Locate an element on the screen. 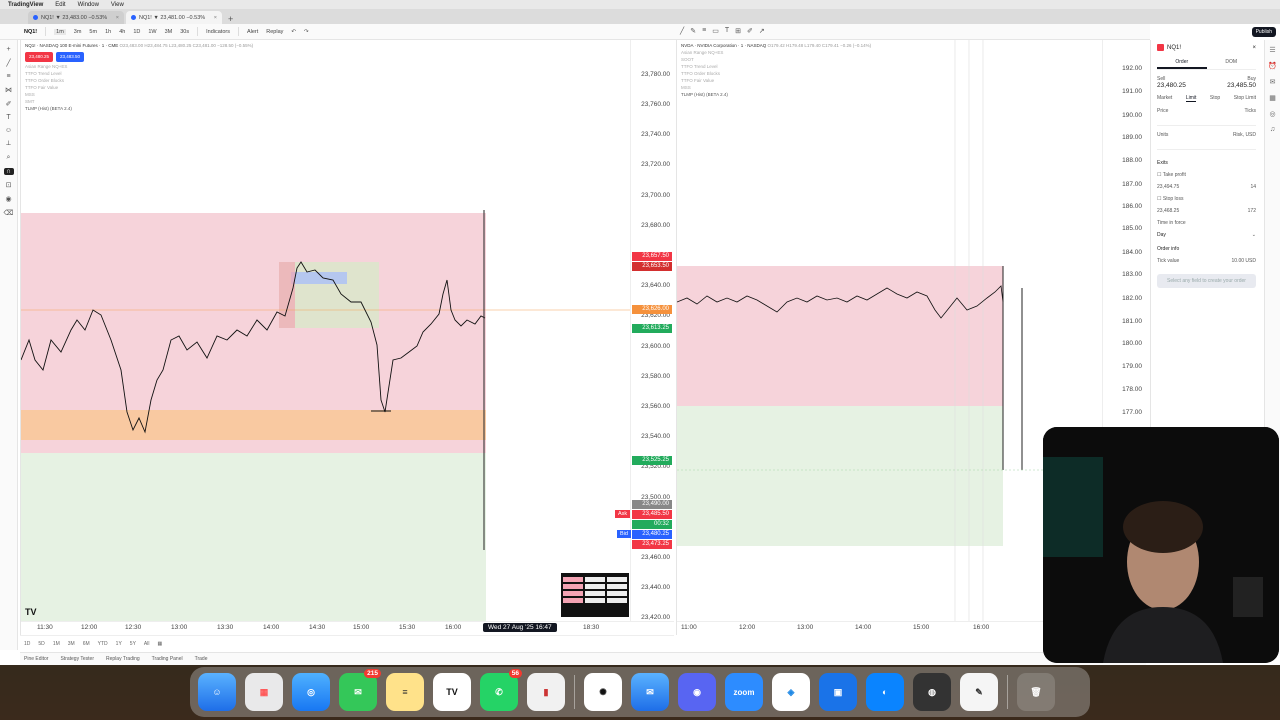 This screenshot has height=720, width=1280. sl-ticks: 172 is located at coordinates (1252, 211).